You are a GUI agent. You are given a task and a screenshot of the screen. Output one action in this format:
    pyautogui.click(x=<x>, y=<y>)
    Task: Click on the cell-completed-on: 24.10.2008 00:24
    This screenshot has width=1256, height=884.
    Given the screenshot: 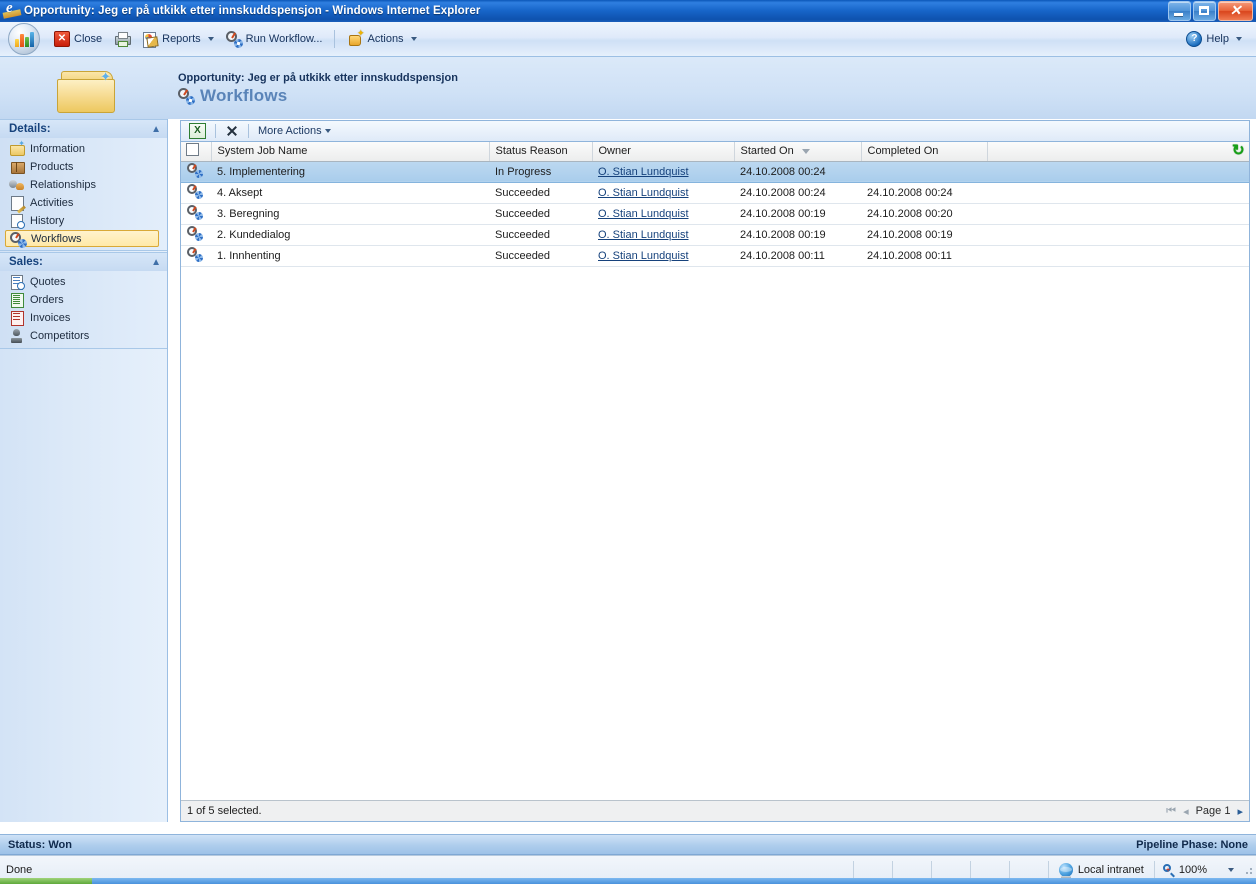 What is the action you would take?
    pyautogui.click(x=924, y=193)
    